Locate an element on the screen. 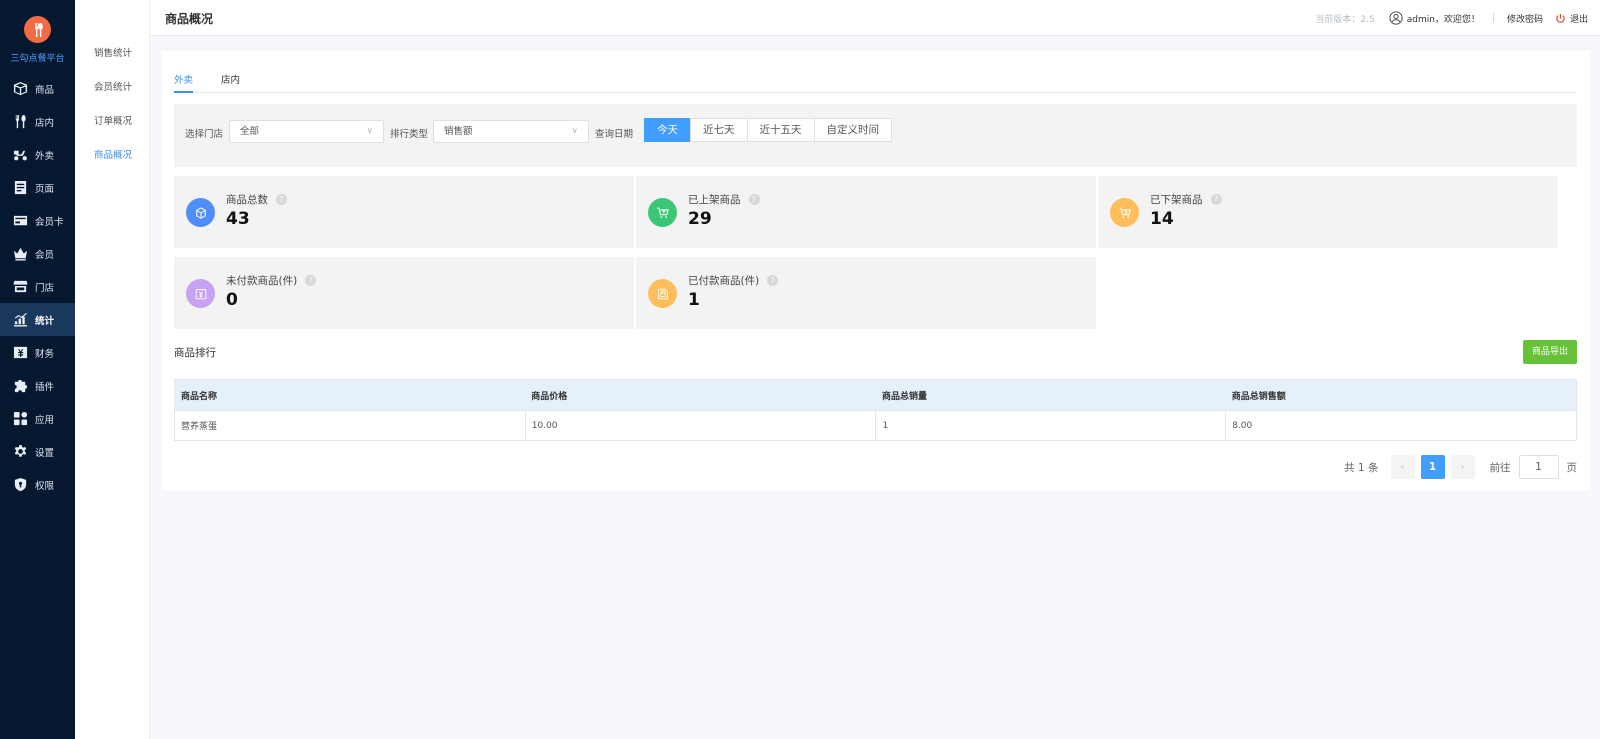 The height and width of the screenshot is (739, 1600). stat-card-on-shelf: 已上架商品? 29 is located at coordinates (866, 212).